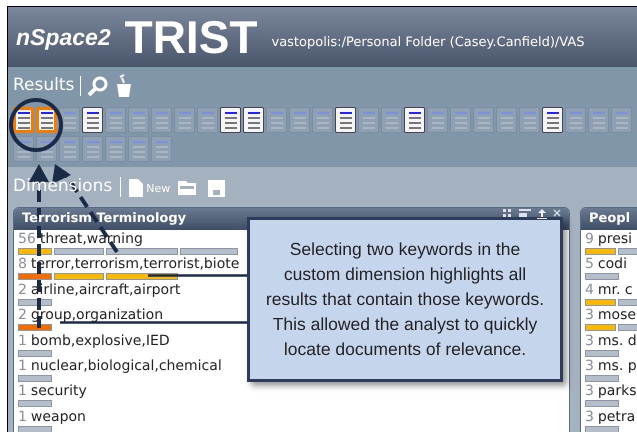 This screenshot has height=436, width=637. What do you see at coordinates (609, 219) in the screenshot?
I see `panel-title: Peopl` at bounding box center [609, 219].